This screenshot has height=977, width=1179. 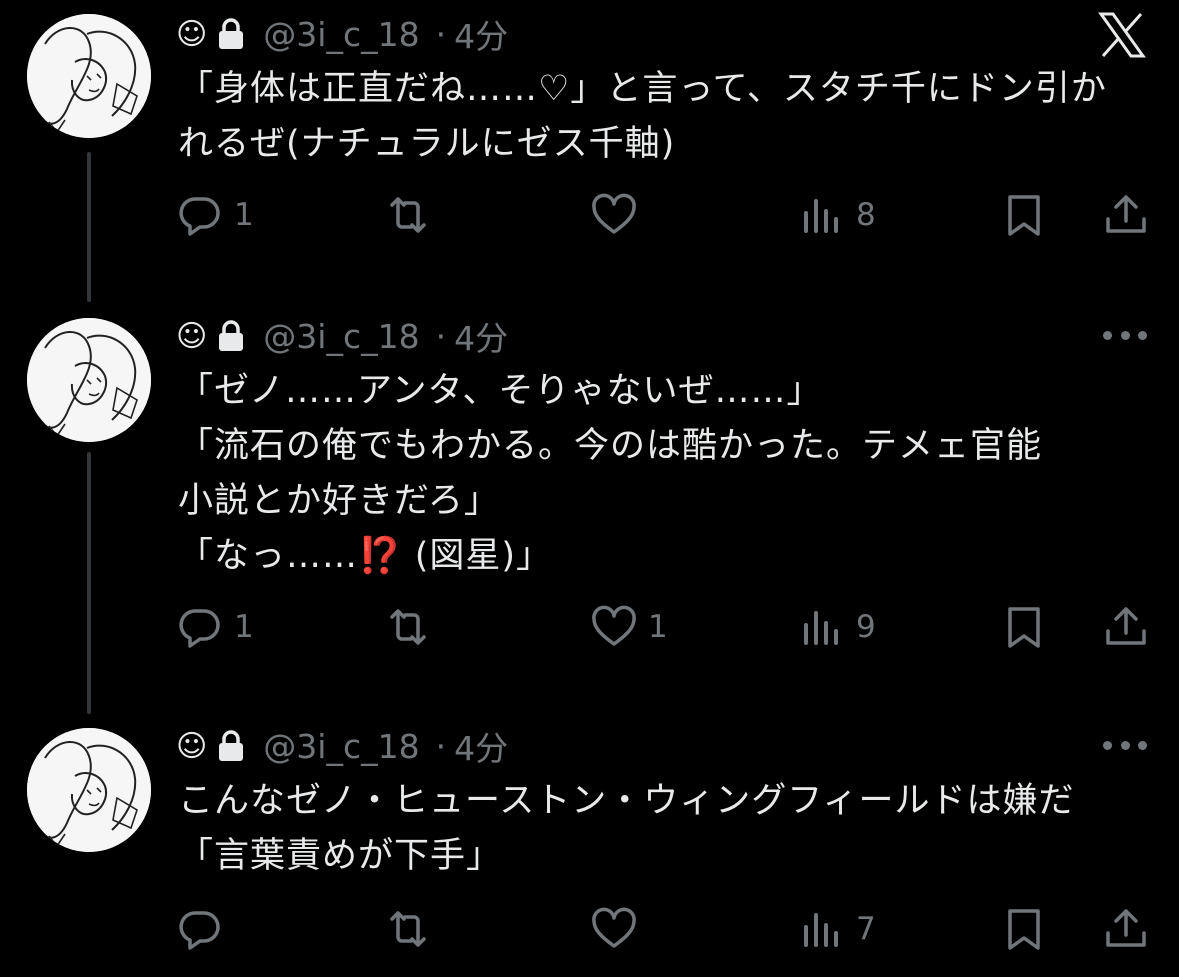 I want to click on like-button: 1, so click(x=629, y=627).